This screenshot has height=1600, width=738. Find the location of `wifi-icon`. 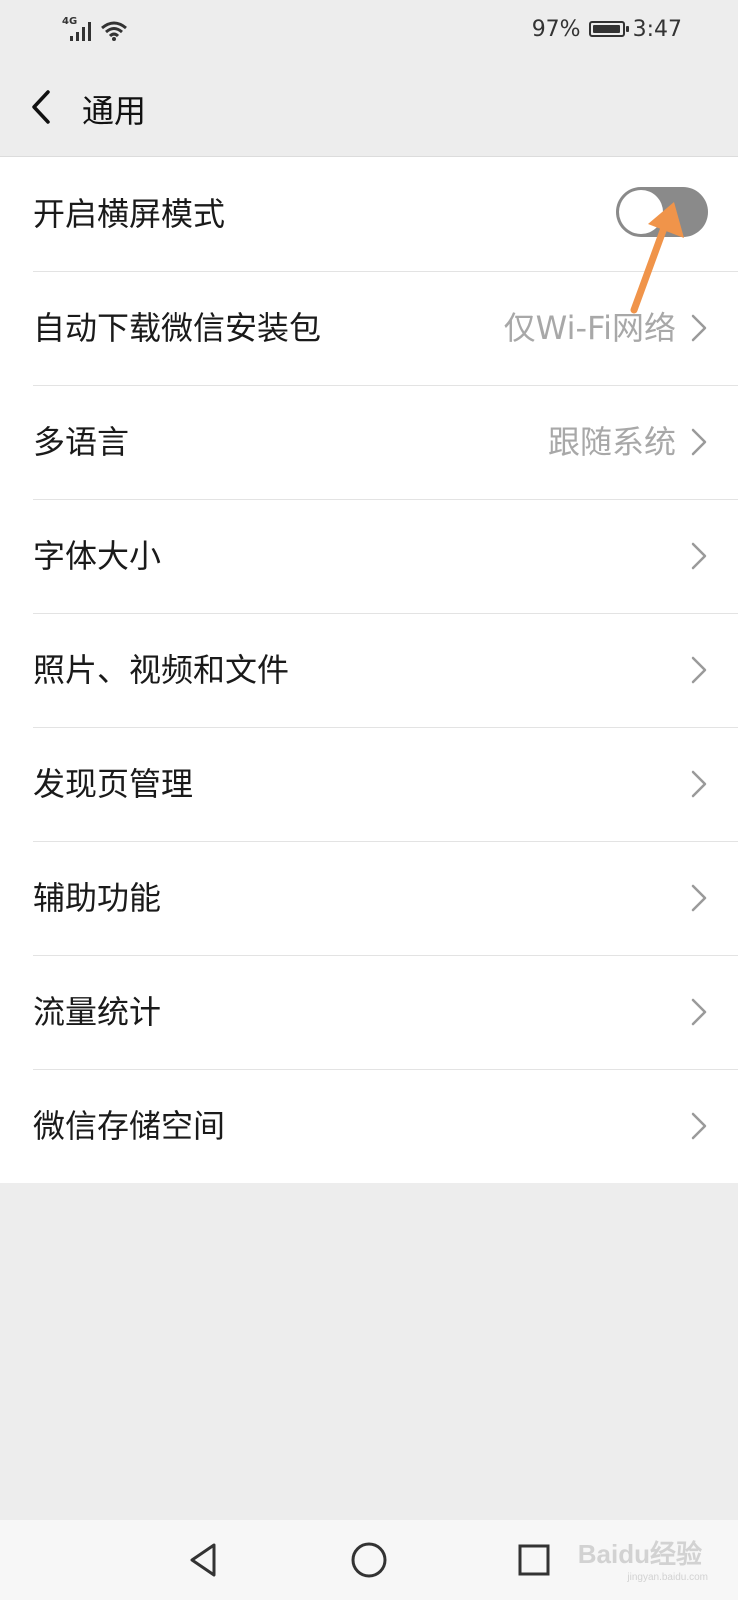

wifi-icon is located at coordinates (114, 31).